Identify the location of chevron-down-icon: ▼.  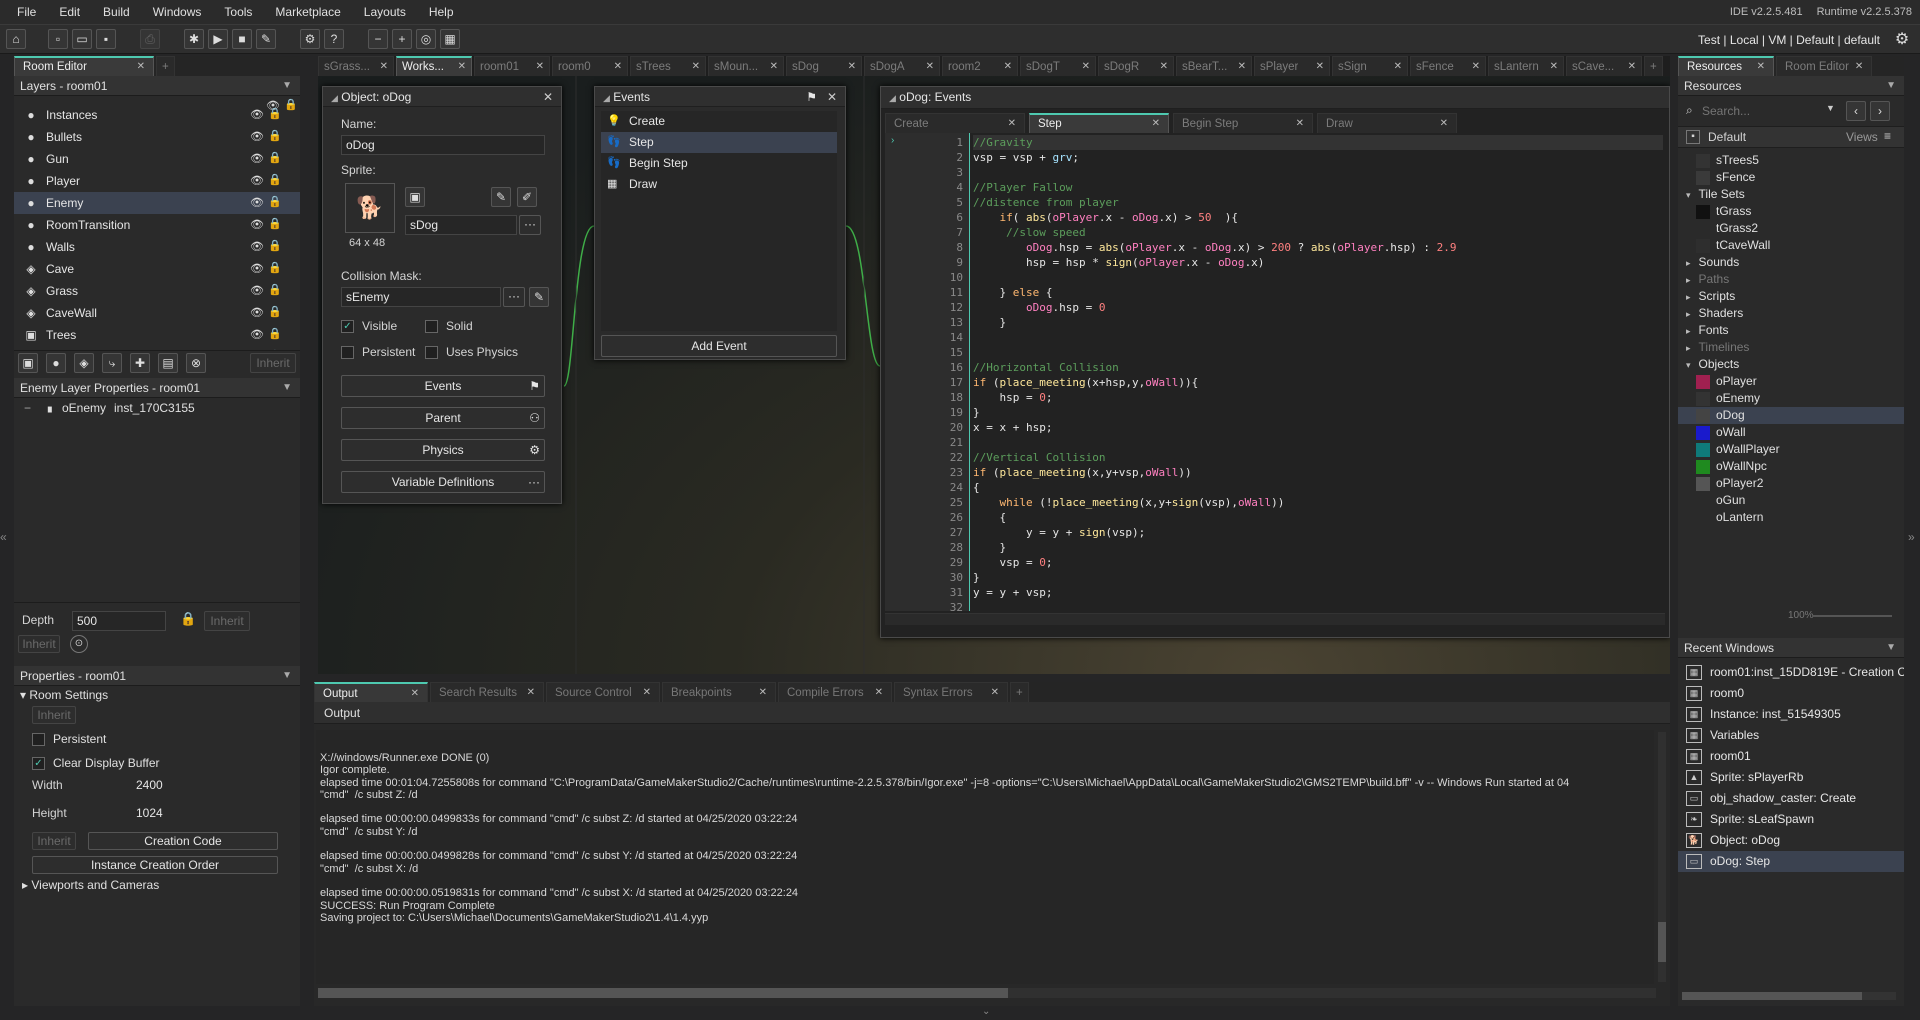
(1891, 648).